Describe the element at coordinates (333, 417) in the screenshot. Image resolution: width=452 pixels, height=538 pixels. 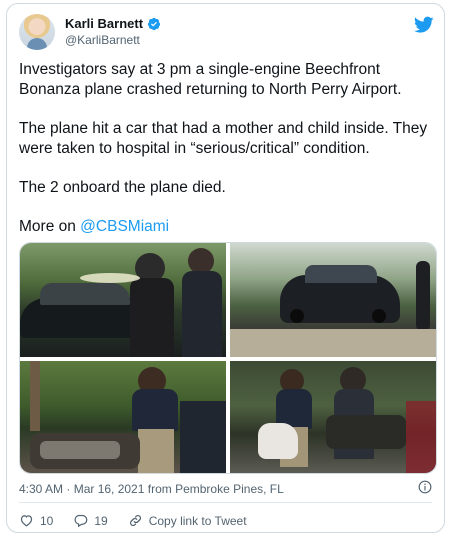
I see `photo-wreckage-tarp` at that location.